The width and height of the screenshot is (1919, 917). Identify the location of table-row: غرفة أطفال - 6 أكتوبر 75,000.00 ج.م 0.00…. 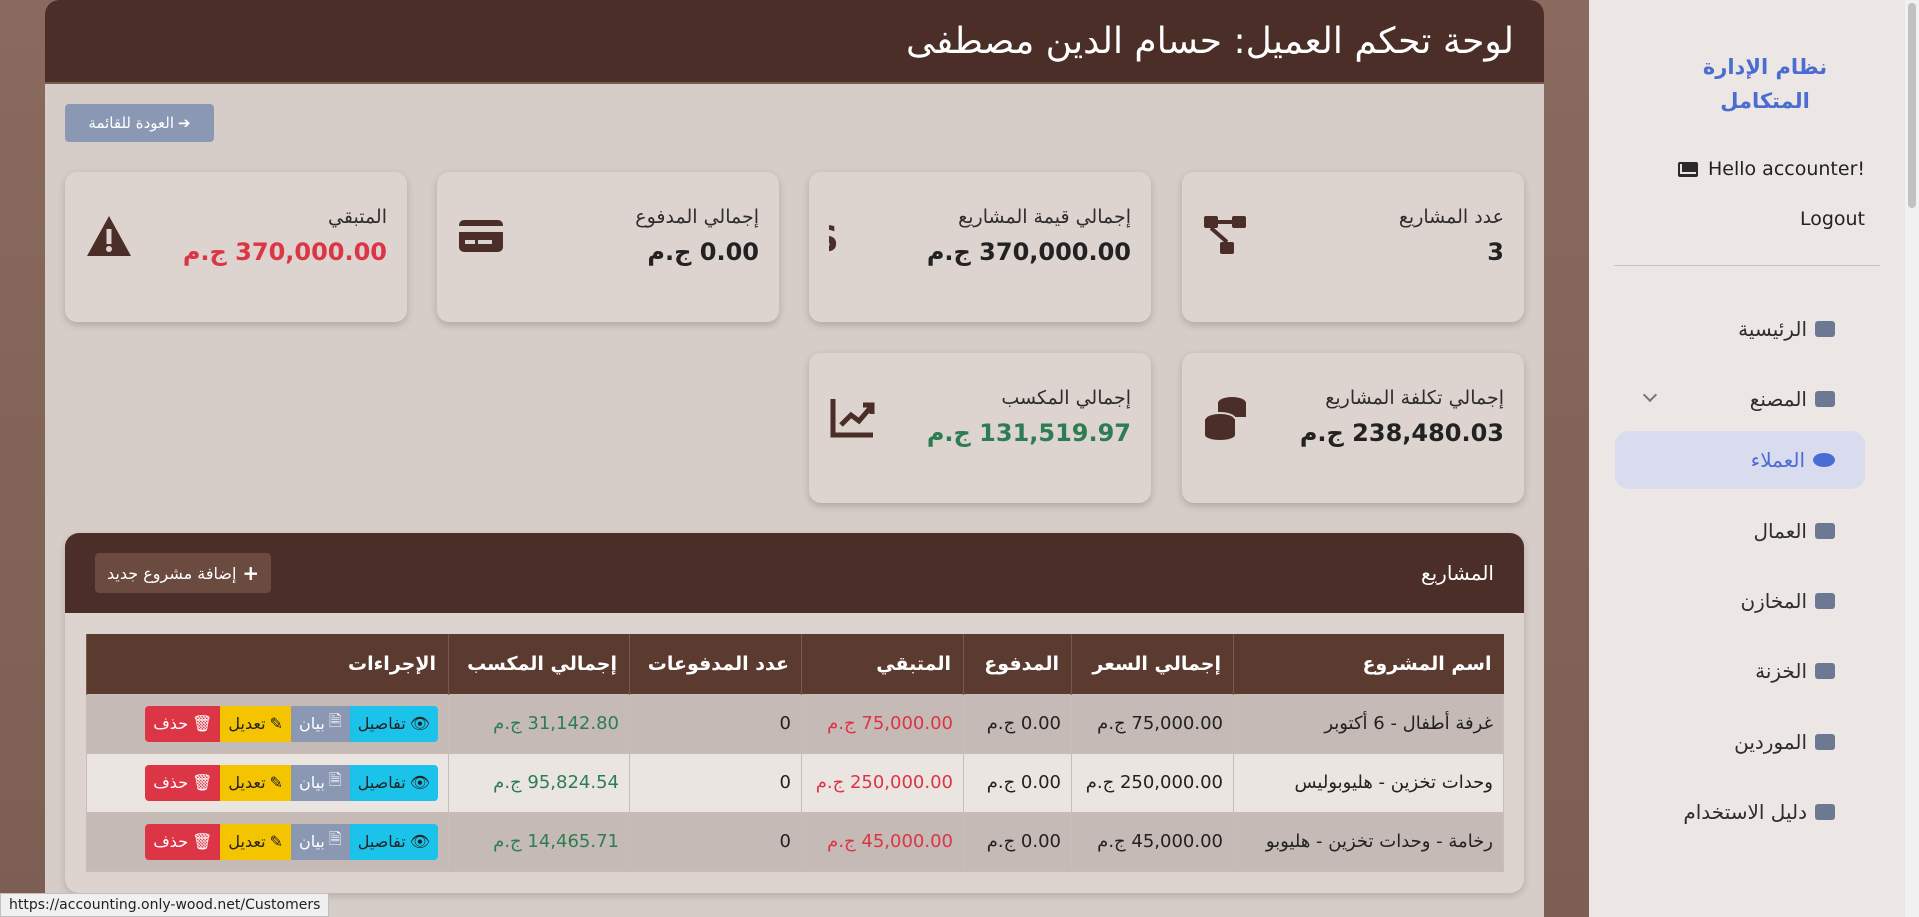
(795, 723).